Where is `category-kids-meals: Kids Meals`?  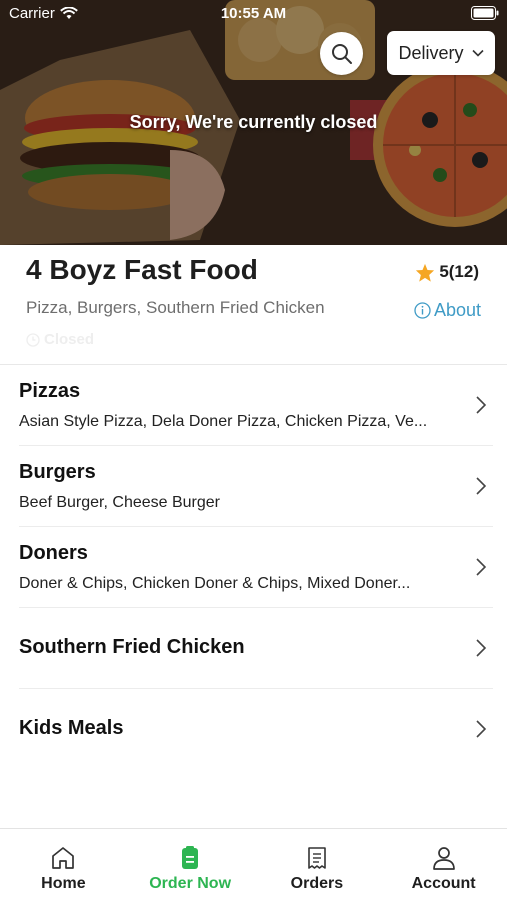 category-kids-meals: Kids Meals is located at coordinates (256, 729).